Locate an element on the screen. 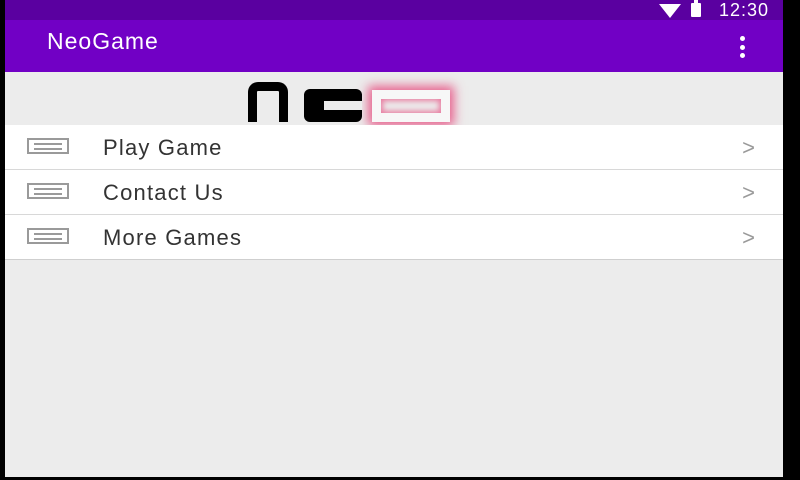 The height and width of the screenshot is (480, 800). logo-area is located at coordinates (394, 98).